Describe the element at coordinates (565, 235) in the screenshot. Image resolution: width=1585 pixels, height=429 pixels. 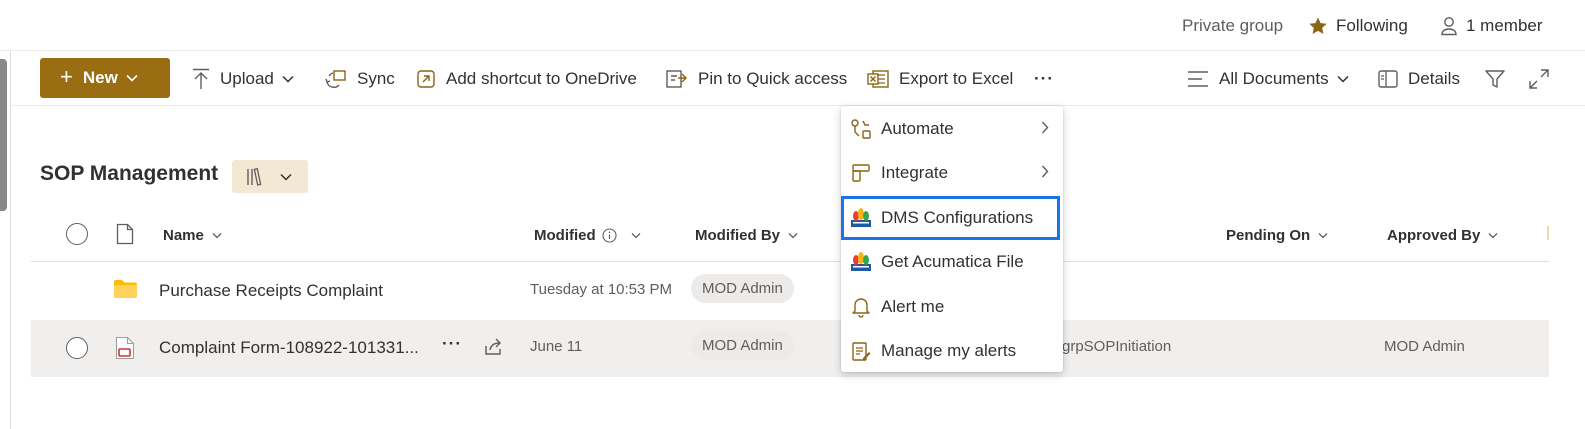
I see `column-modified-label: Modified` at that location.